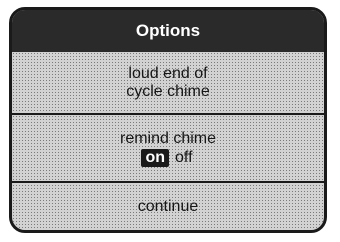 This screenshot has height=242, width=340. What do you see at coordinates (168, 91) in the screenshot?
I see `button-label-line-2: cycle chime` at bounding box center [168, 91].